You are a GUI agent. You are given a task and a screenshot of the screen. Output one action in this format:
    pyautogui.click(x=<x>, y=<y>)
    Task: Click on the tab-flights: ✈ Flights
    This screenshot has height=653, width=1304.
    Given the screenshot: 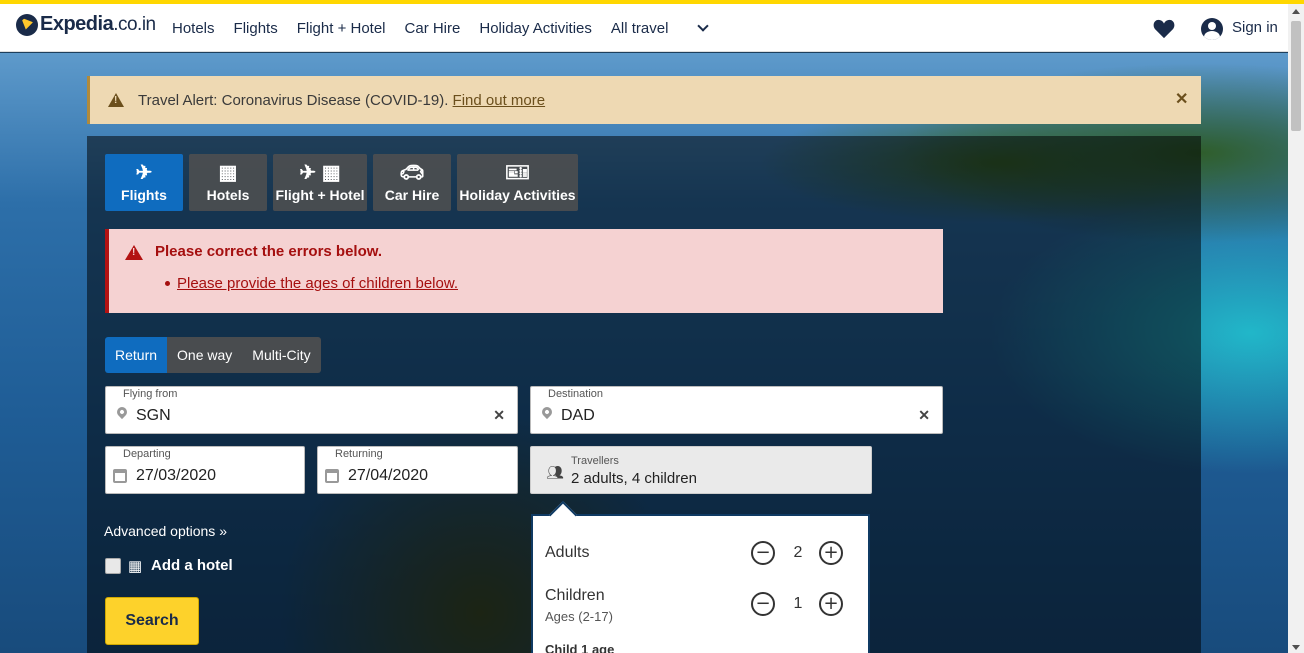 What is the action you would take?
    pyautogui.click(x=144, y=182)
    